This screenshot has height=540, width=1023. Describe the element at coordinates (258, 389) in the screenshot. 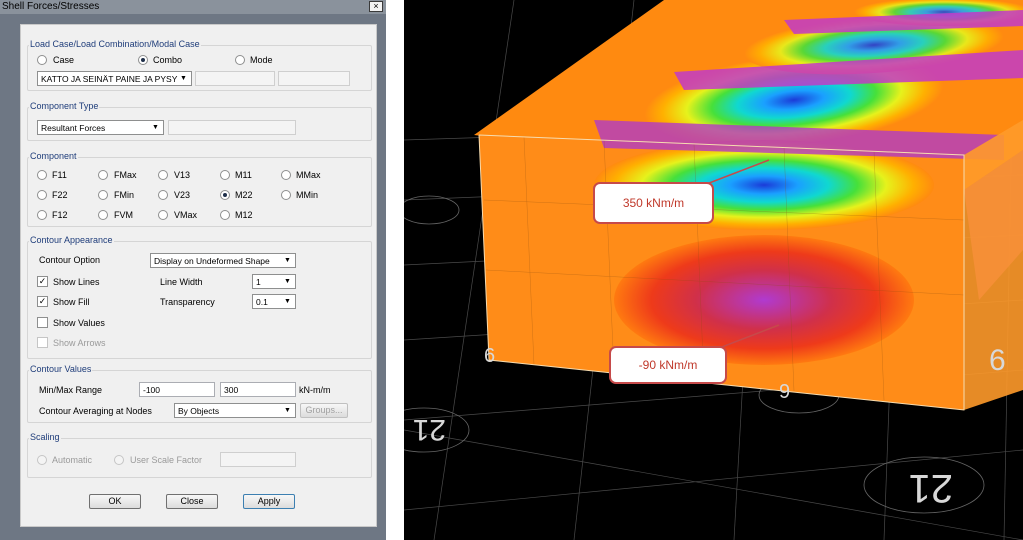

I see `max-range-input: 300` at that location.